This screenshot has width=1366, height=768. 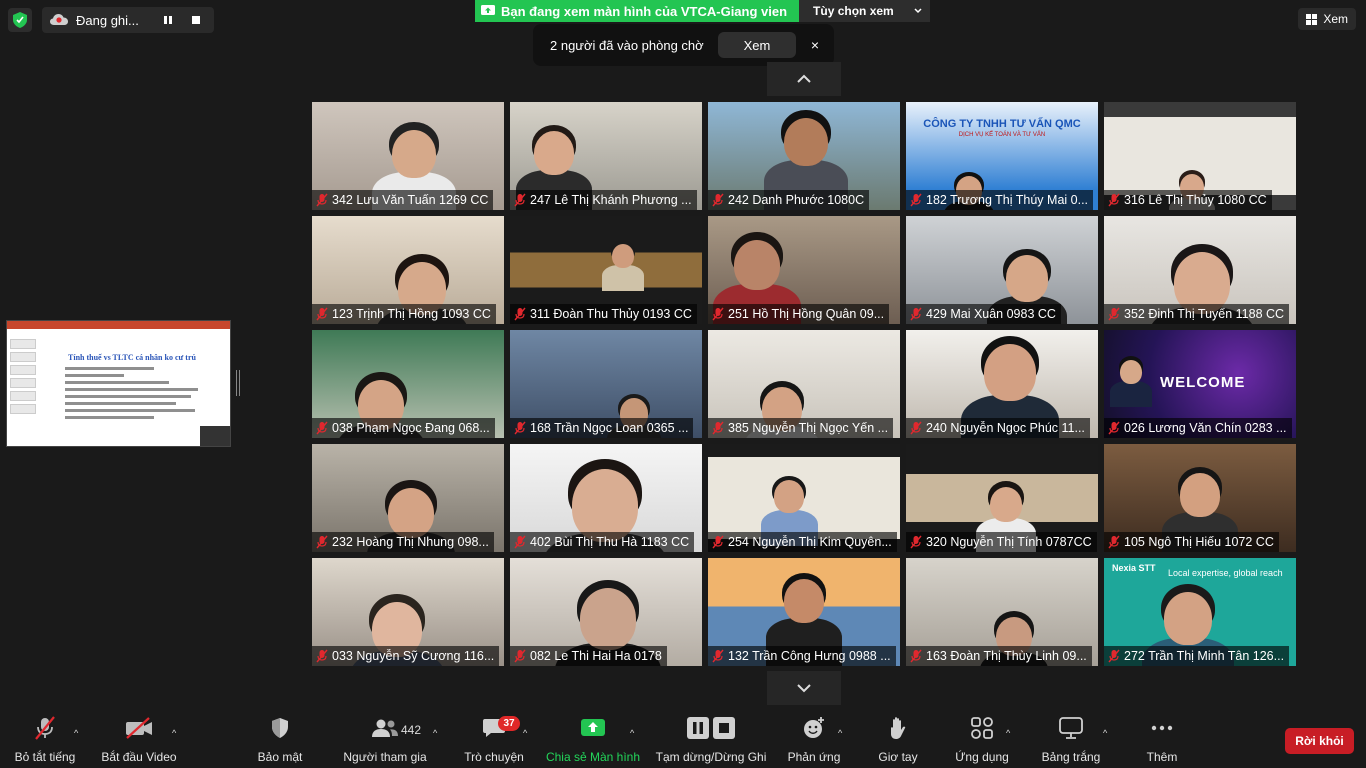 I want to click on view-options-dropdown: Tùy chọn xem, so click(x=864, y=11).